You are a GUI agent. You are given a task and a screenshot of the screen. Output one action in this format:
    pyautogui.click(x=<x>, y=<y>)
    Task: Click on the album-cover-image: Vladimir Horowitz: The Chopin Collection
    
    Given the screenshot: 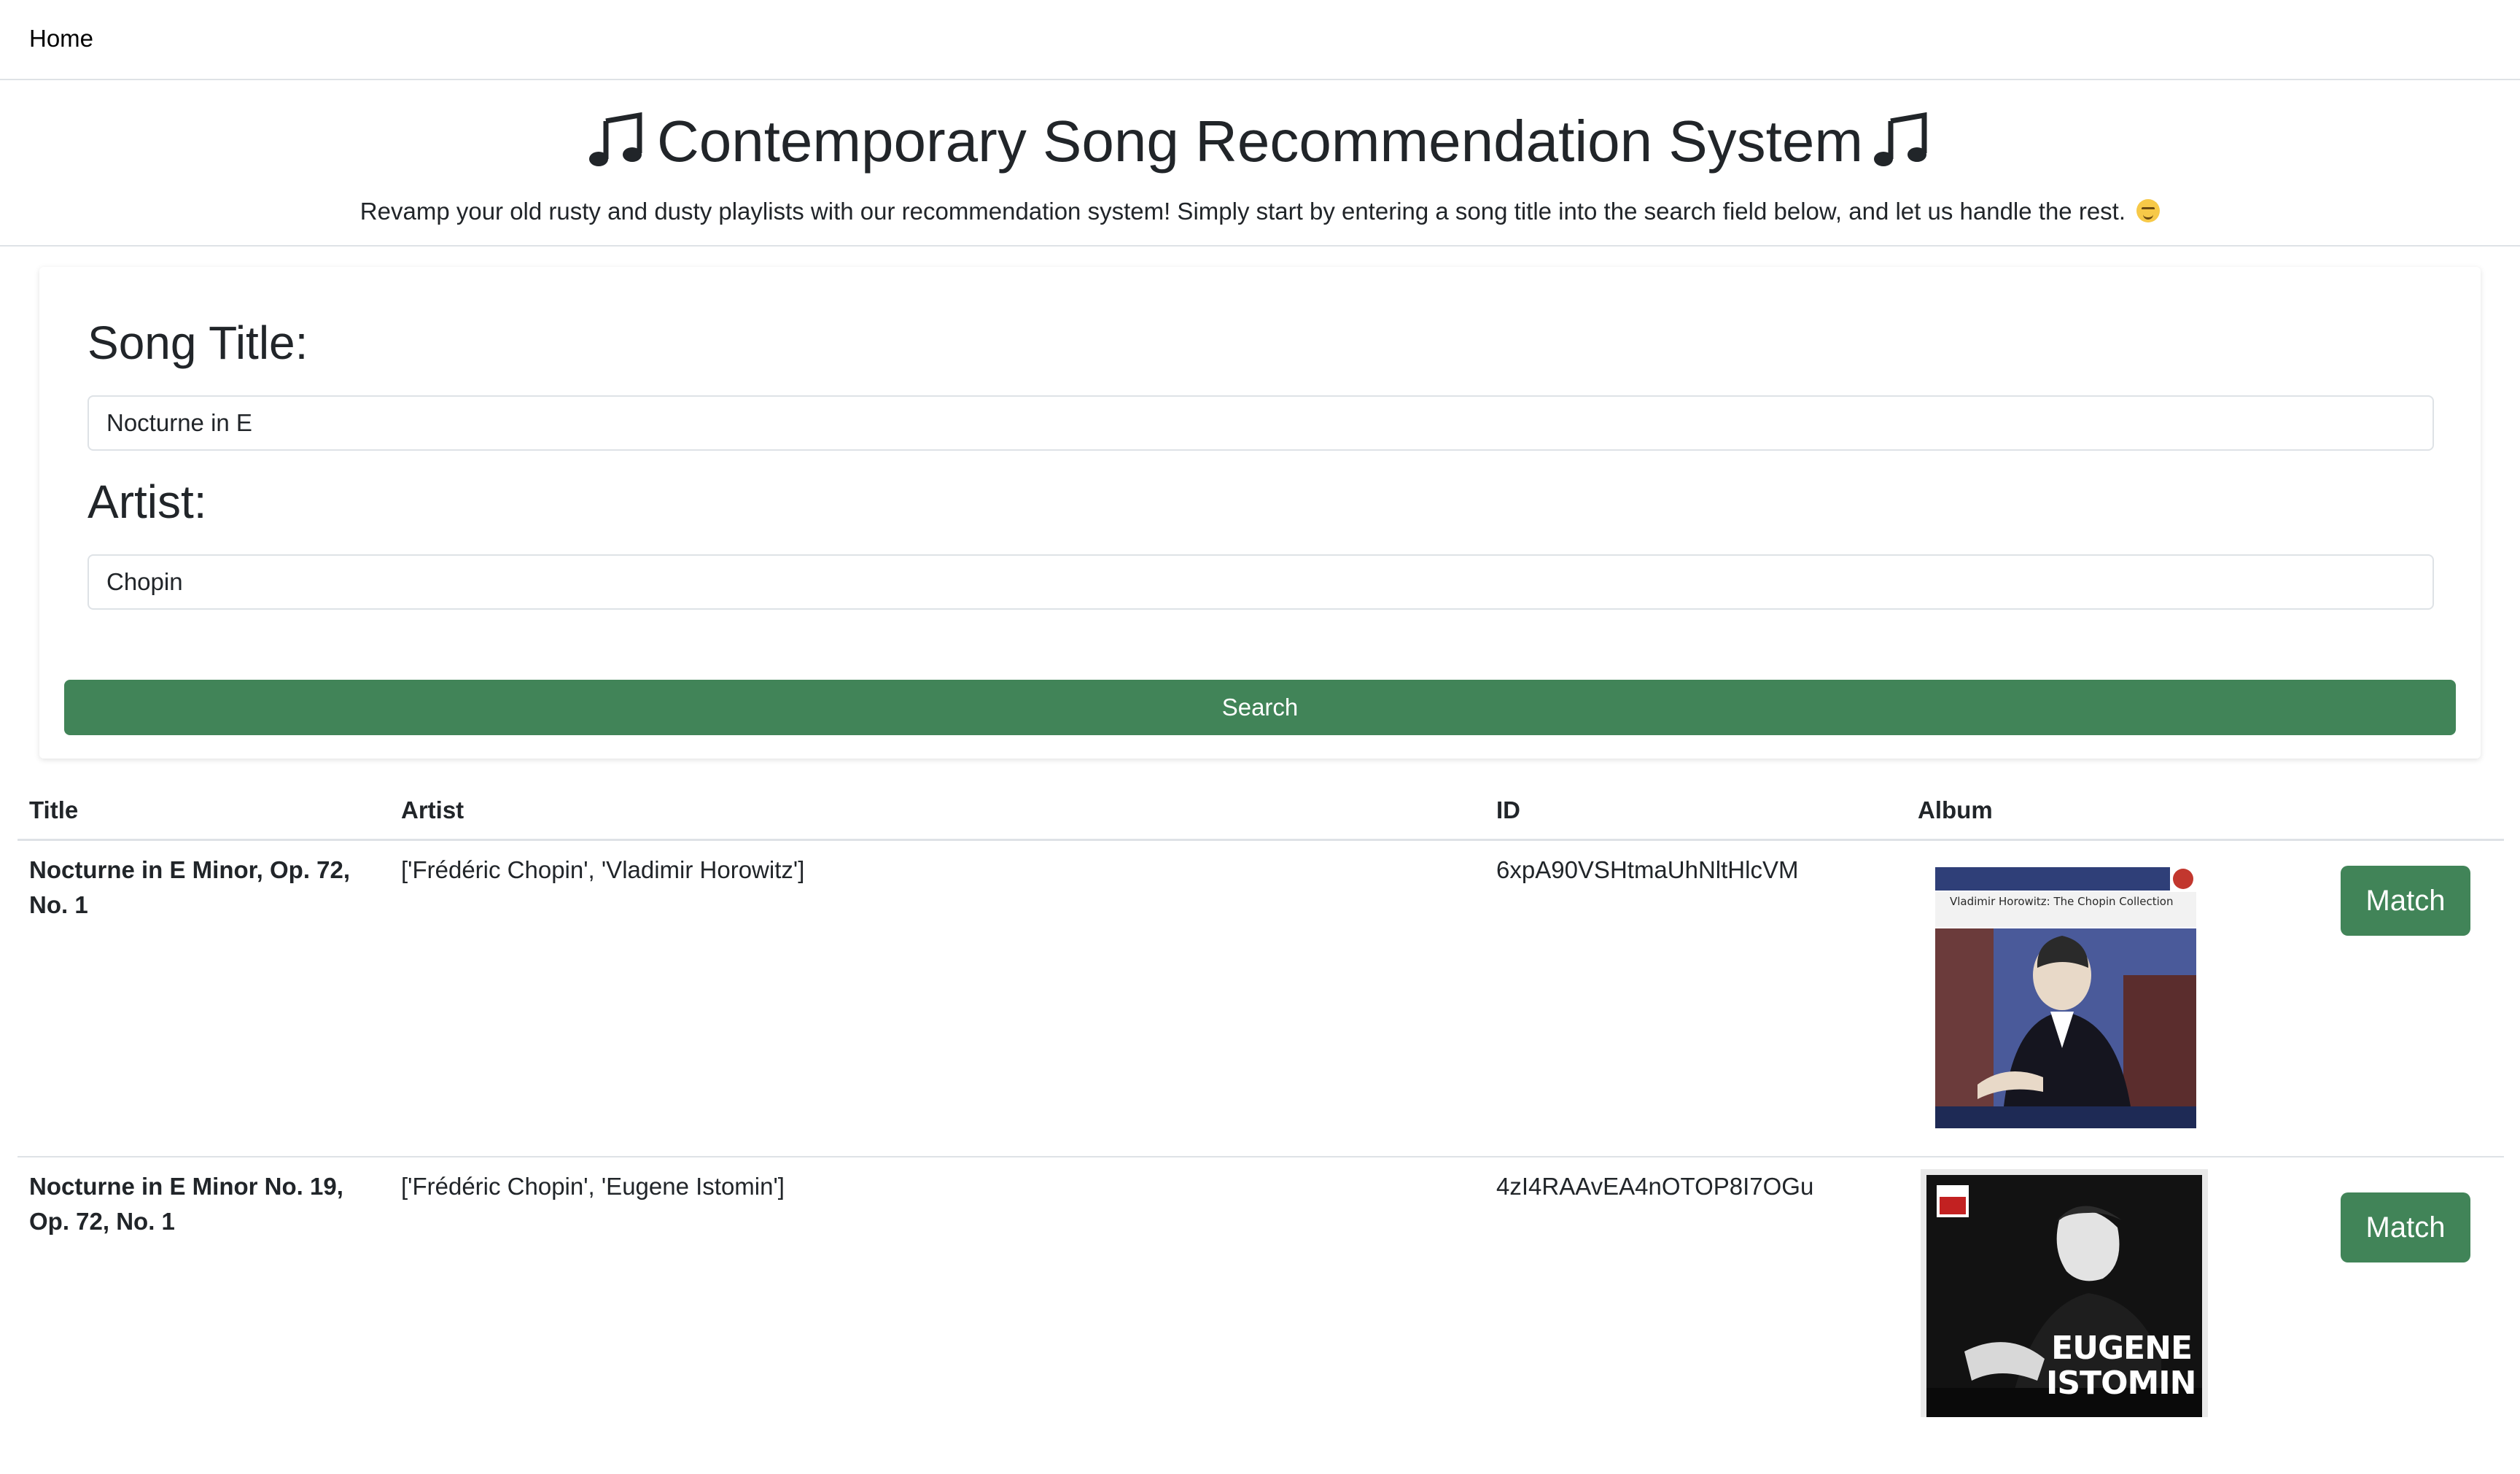 What is the action you would take?
    pyautogui.click(x=2066, y=998)
    